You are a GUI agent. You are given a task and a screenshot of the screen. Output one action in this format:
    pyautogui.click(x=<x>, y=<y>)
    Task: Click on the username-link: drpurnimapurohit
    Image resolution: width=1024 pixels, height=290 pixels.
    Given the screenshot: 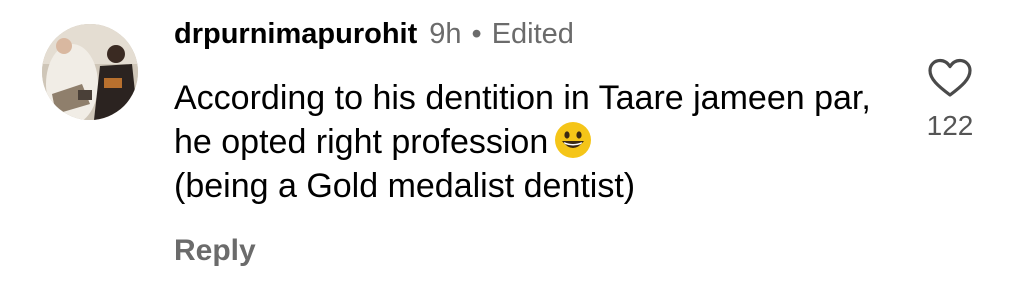 What is the action you would take?
    pyautogui.click(x=295, y=34)
    